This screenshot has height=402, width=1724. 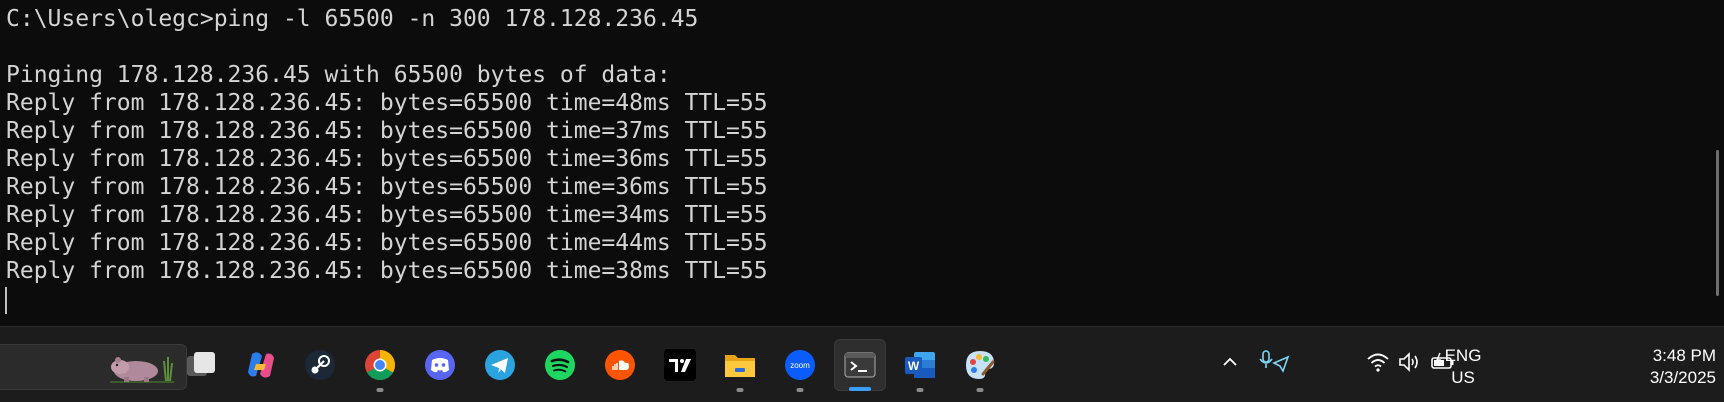 I want to click on copilot-button, so click(x=261, y=365).